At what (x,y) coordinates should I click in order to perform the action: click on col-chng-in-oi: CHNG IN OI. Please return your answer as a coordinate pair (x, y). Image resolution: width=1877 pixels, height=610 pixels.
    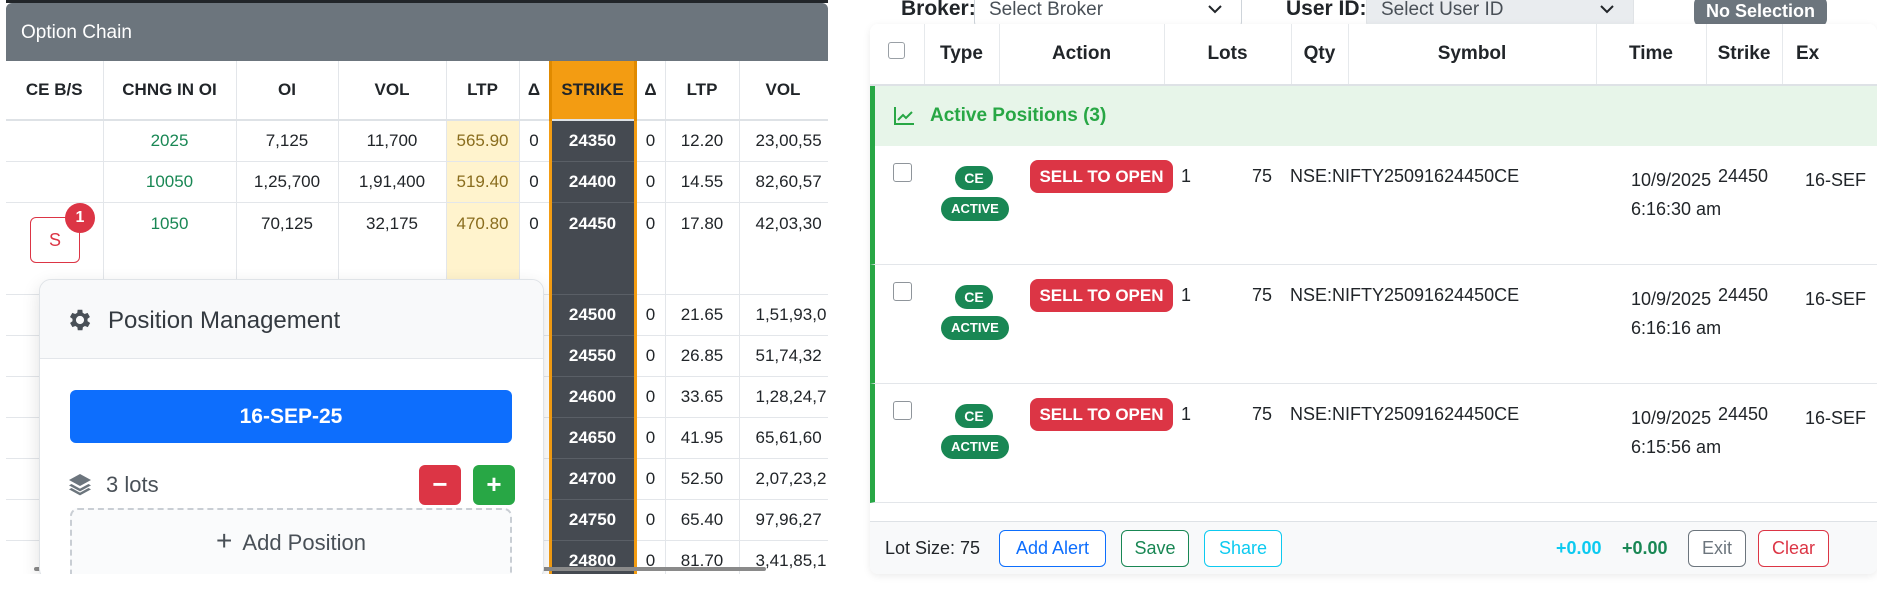
    Looking at the image, I should click on (170, 91).